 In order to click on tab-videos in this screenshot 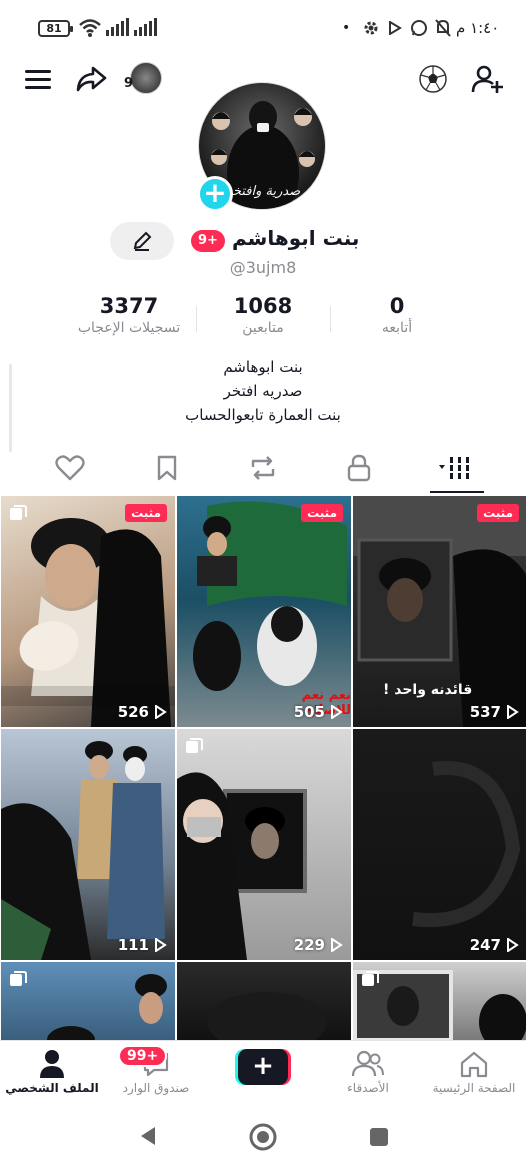, I will do `click(456, 468)`.